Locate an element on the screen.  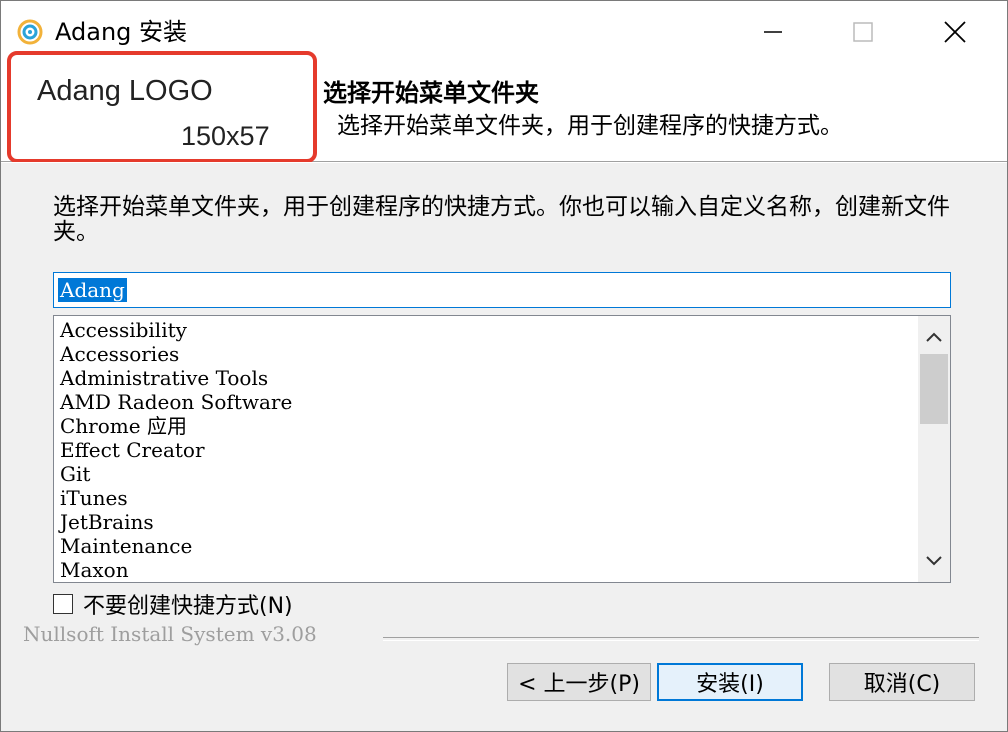
branding-divider is located at coordinates (681, 639).